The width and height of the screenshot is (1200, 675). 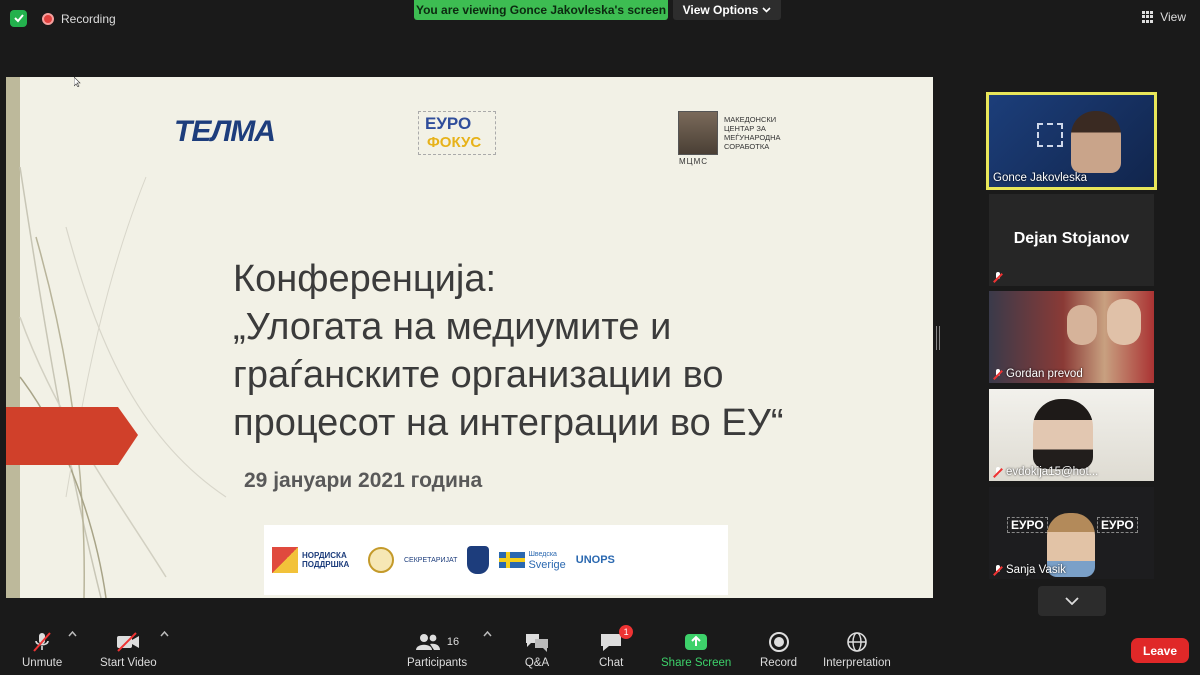 I want to click on globe-icon, so click(x=857, y=642).